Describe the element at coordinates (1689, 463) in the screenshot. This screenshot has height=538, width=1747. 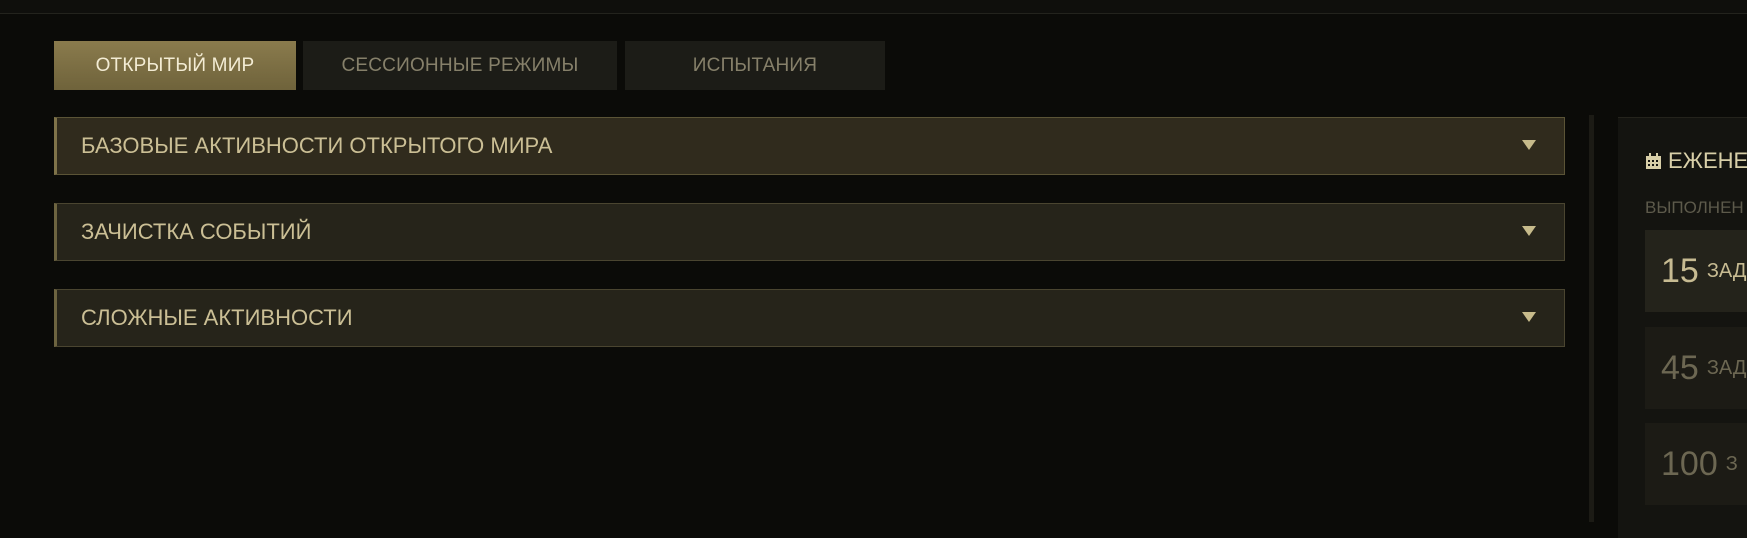
I see `task-count: 100` at that location.